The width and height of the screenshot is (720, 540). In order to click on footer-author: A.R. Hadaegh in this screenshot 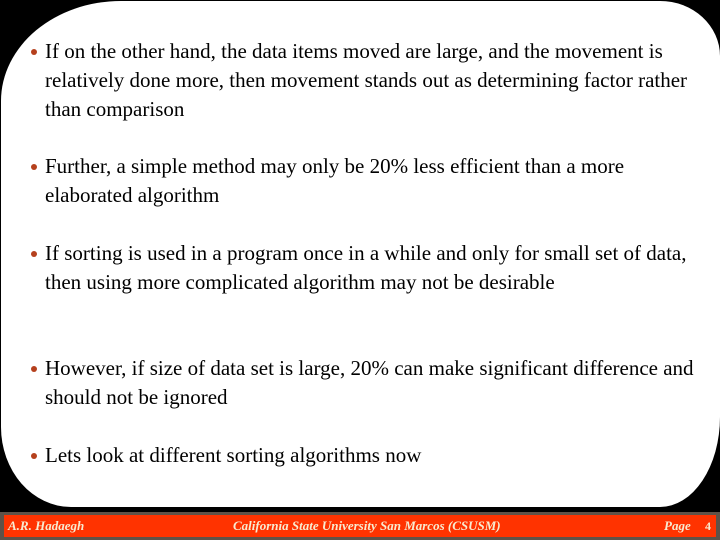, I will do `click(46, 525)`.